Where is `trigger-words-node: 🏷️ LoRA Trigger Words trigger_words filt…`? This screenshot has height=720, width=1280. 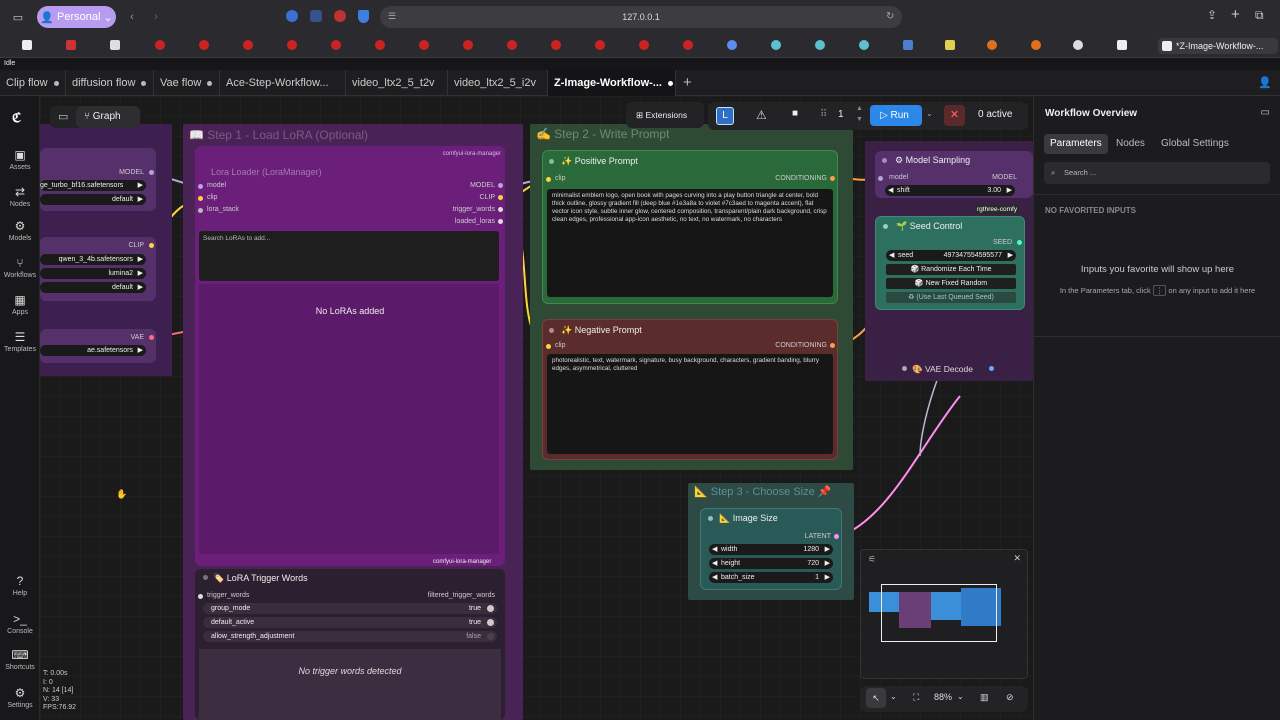 trigger-words-node: 🏷️ LoRA Trigger Words trigger_words filt… is located at coordinates (350, 644).